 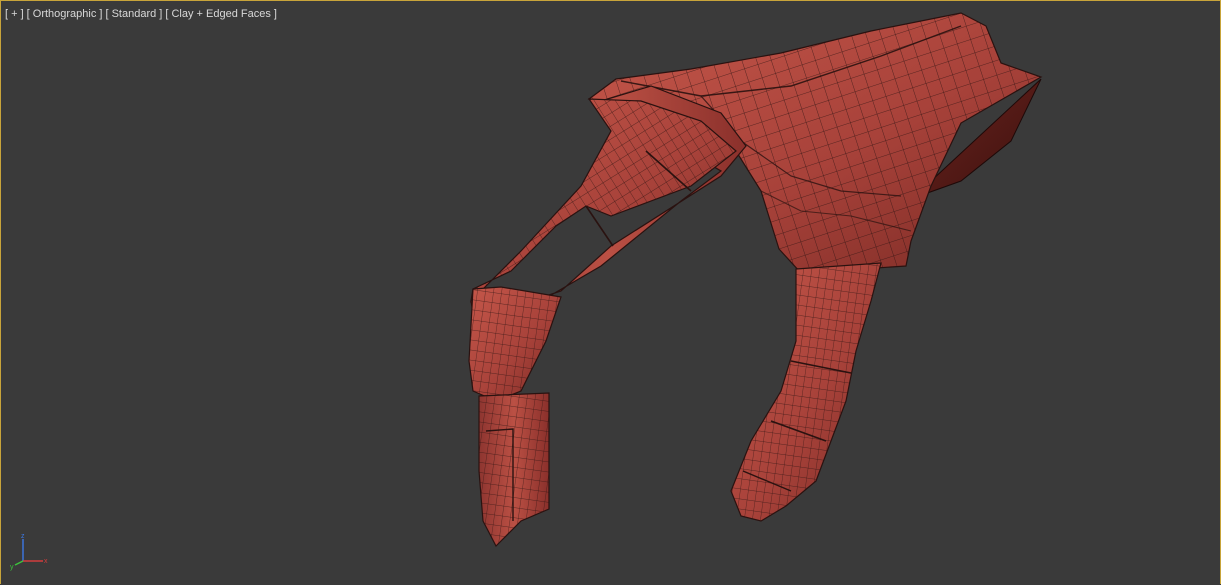 What do you see at coordinates (23, 536) in the screenshot?
I see `axis-z-label: z` at bounding box center [23, 536].